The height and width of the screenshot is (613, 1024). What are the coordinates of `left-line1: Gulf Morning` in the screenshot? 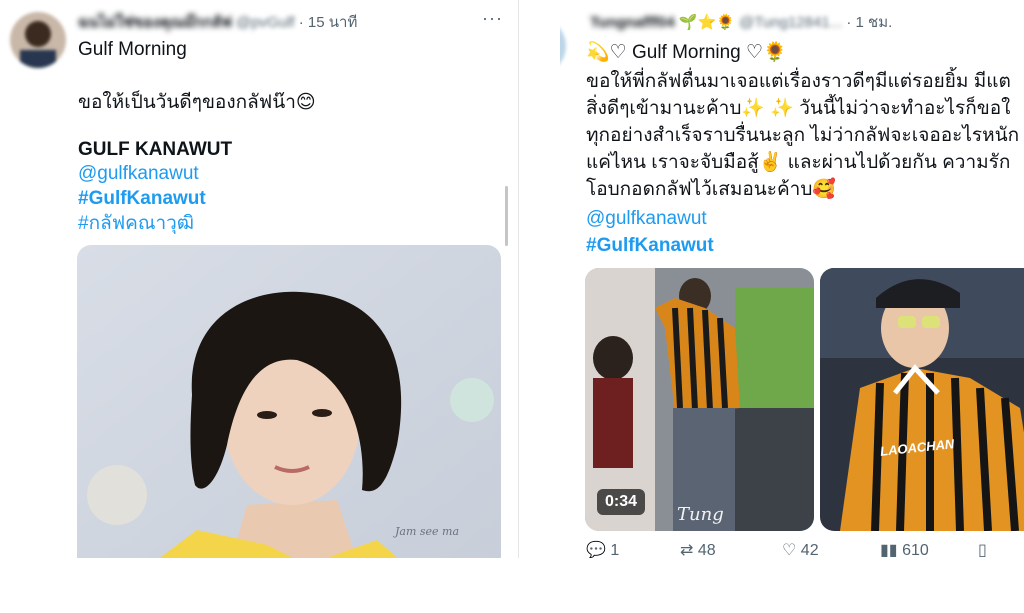 It's located at (132, 49).